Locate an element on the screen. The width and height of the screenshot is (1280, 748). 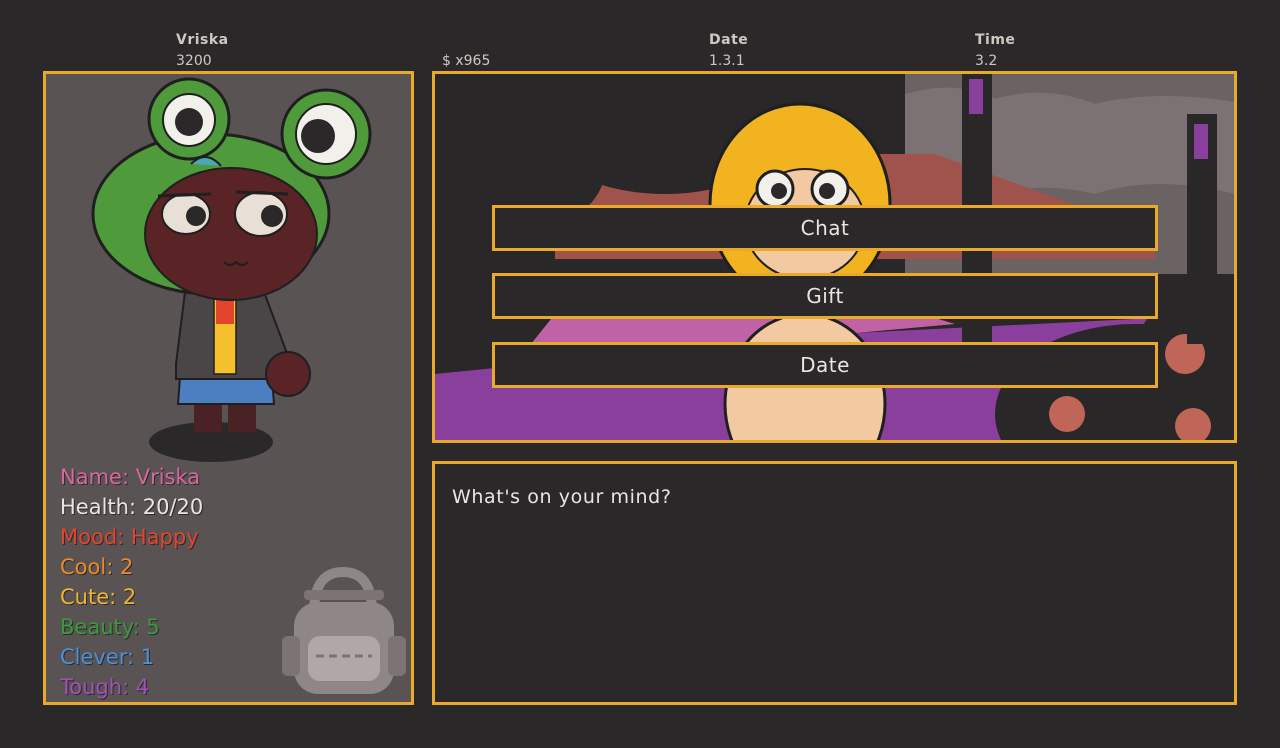
date-label: Date is located at coordinates (728, 40).